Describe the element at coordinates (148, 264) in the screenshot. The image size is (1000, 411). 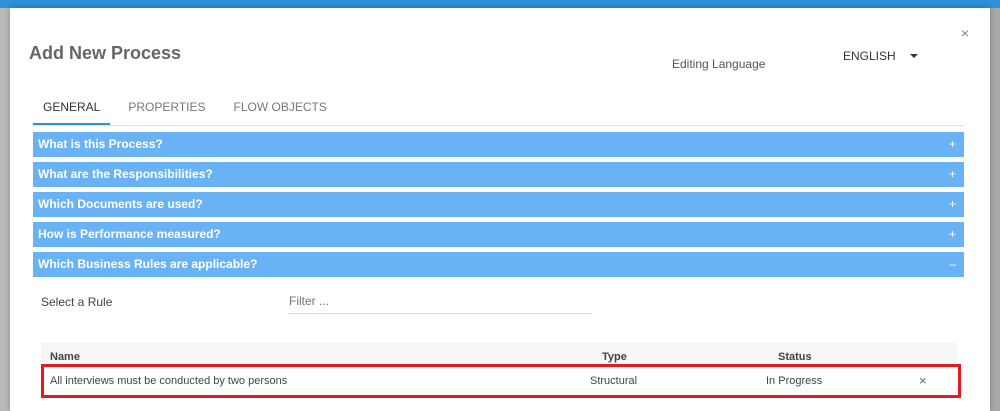
I see `accordion-label: Which Business Rules are applicable?` at that location.